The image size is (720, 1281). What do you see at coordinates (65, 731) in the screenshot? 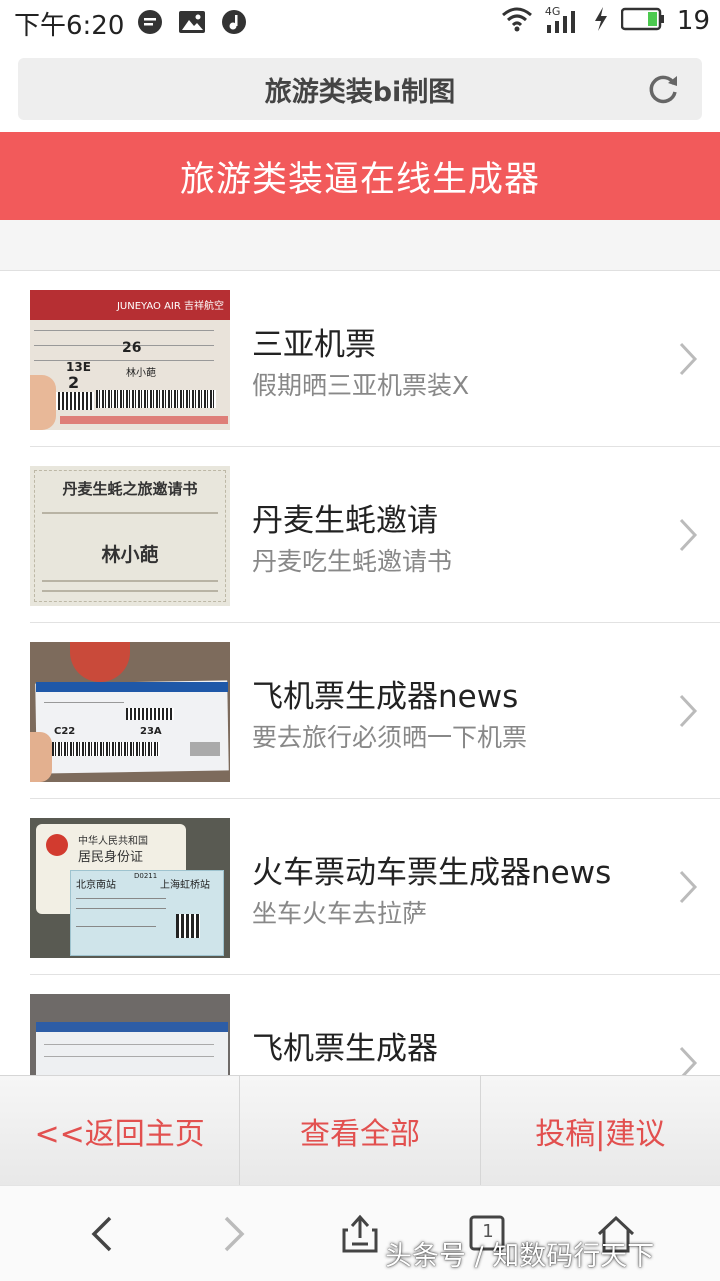
I see `boarding-seat-left: C22` at bounding box center [65, 731].